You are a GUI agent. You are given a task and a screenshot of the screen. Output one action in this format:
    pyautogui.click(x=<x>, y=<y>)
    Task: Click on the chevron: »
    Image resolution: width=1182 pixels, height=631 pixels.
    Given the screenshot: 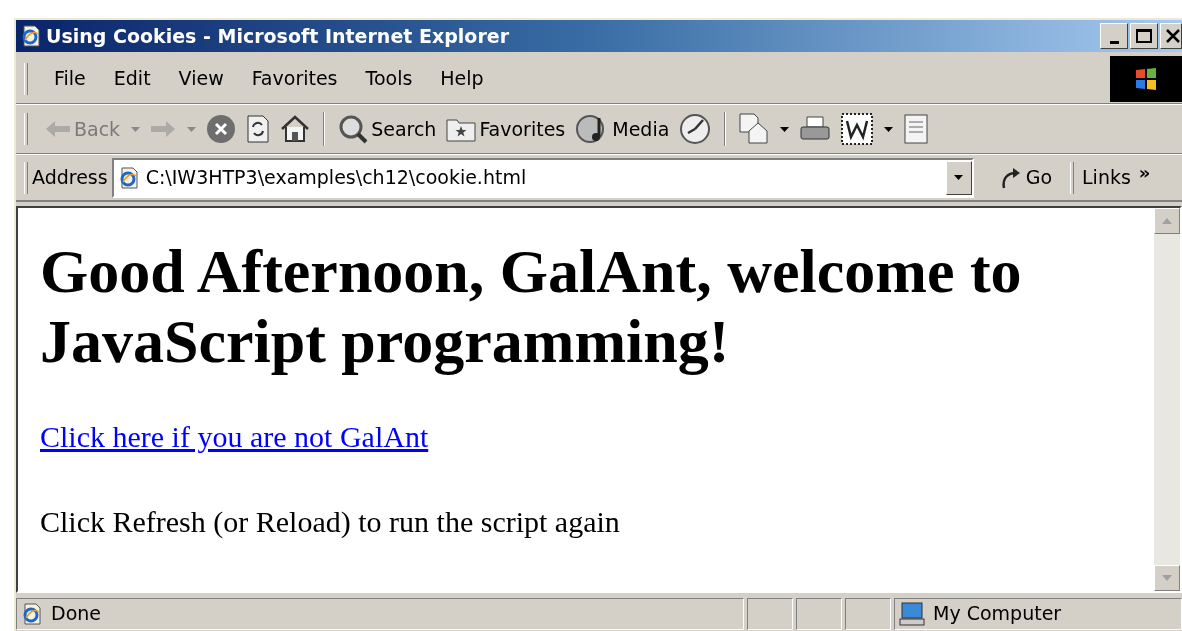 What is the action you would take?
    pyautogui.click(x=1144, y=172)
    